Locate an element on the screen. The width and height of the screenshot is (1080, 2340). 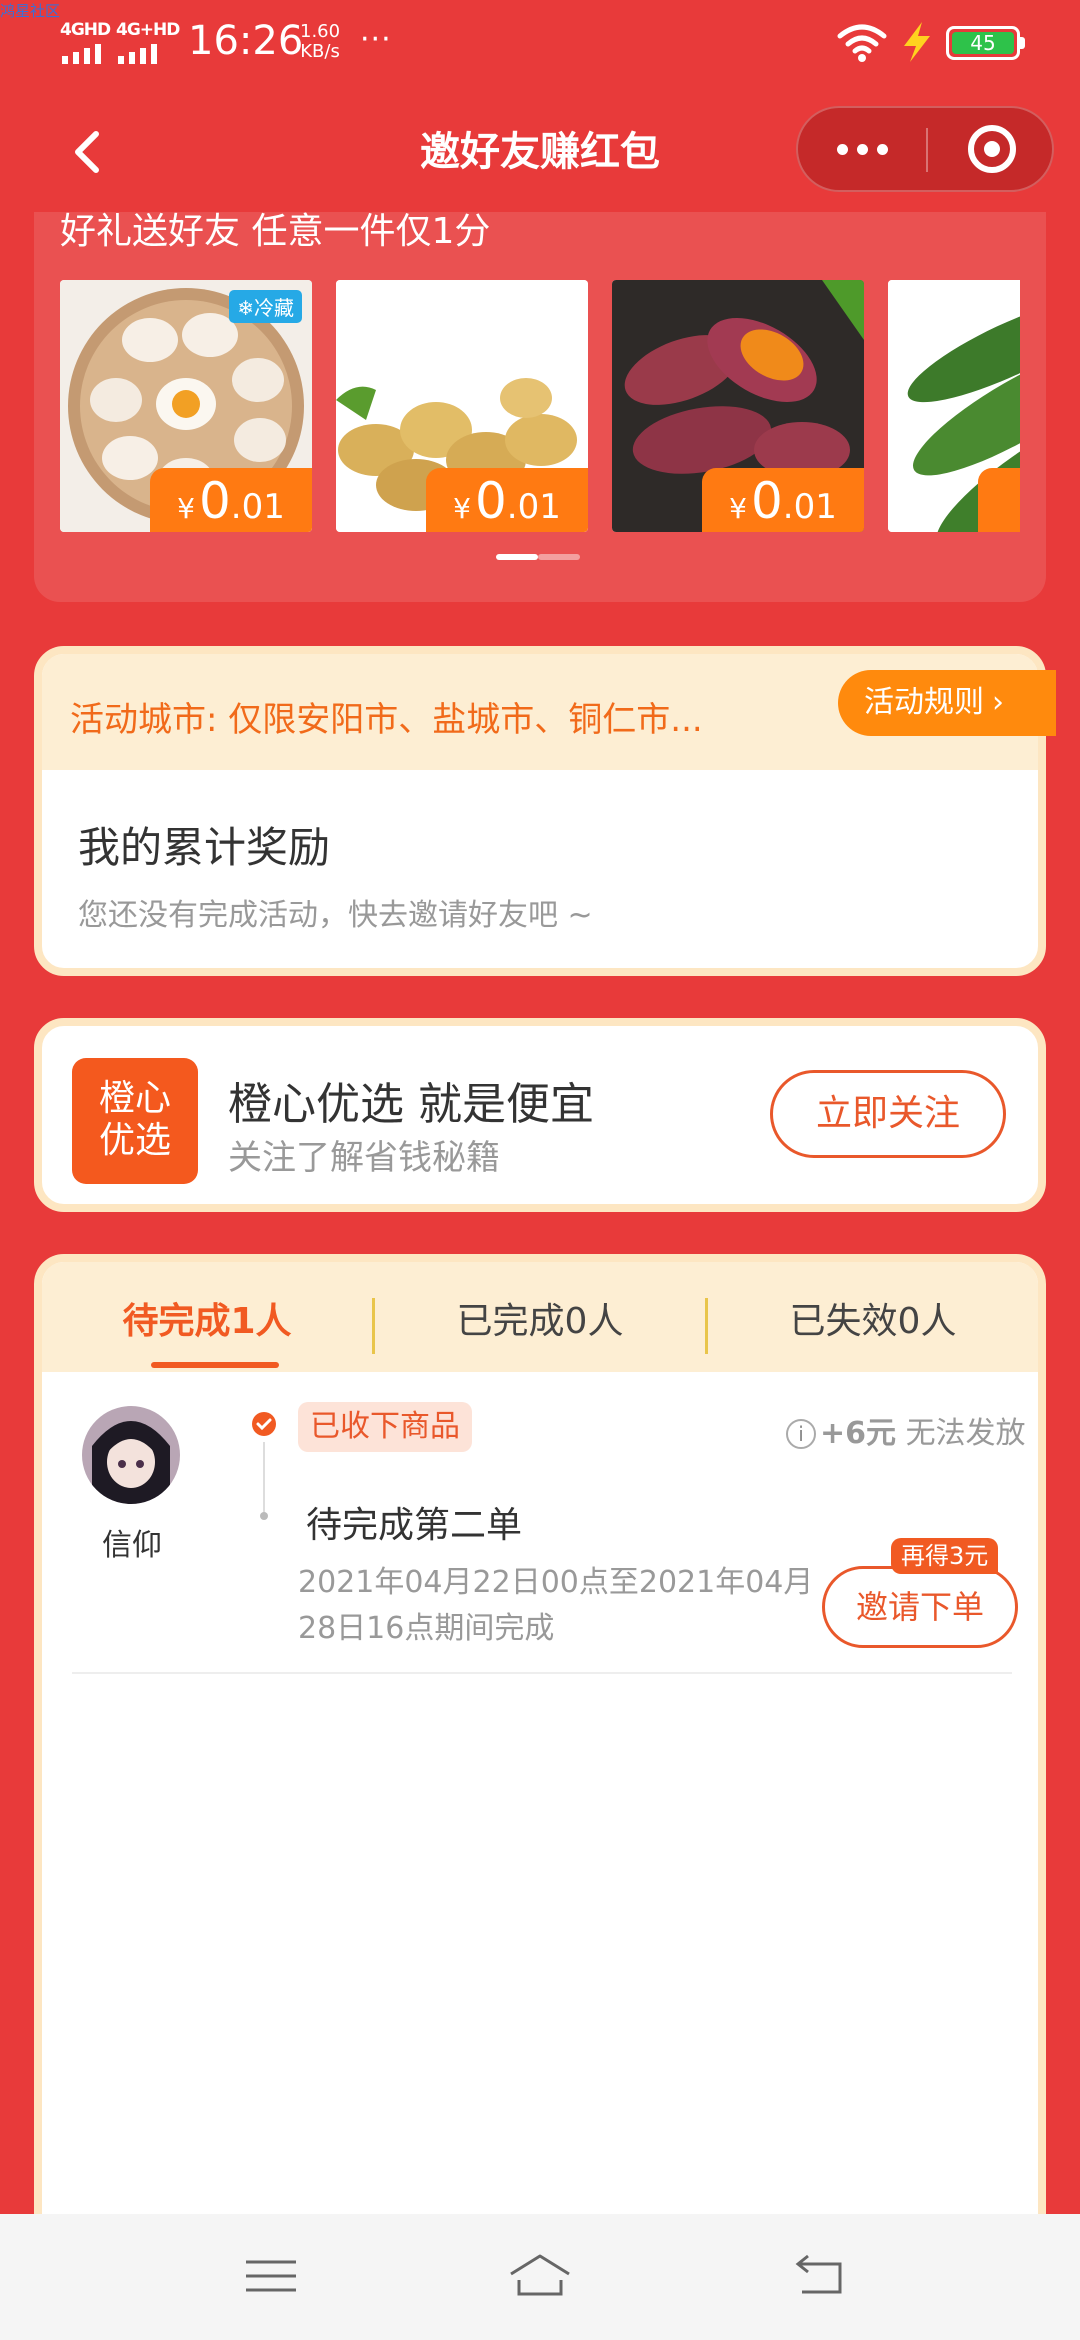
menu-icon is located at coordinates (271, 2276).